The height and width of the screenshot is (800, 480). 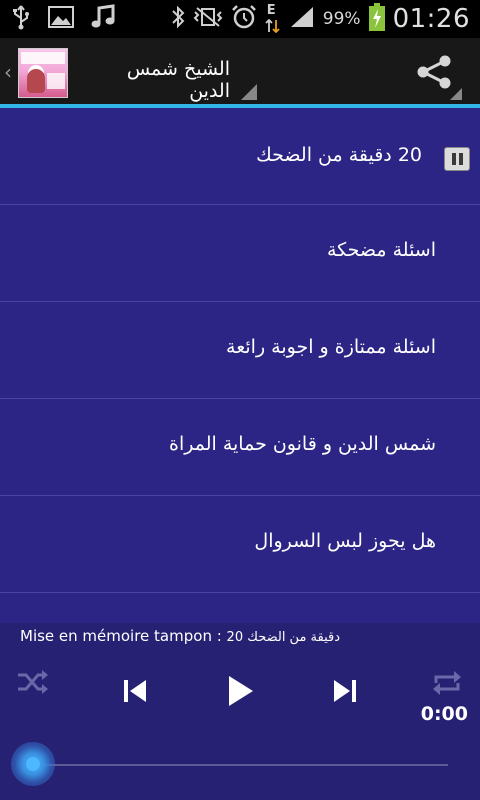 What do you see at coordinates (434, 72) in the screenshot?
I see `share-icon` at bounding box center [434, 72].